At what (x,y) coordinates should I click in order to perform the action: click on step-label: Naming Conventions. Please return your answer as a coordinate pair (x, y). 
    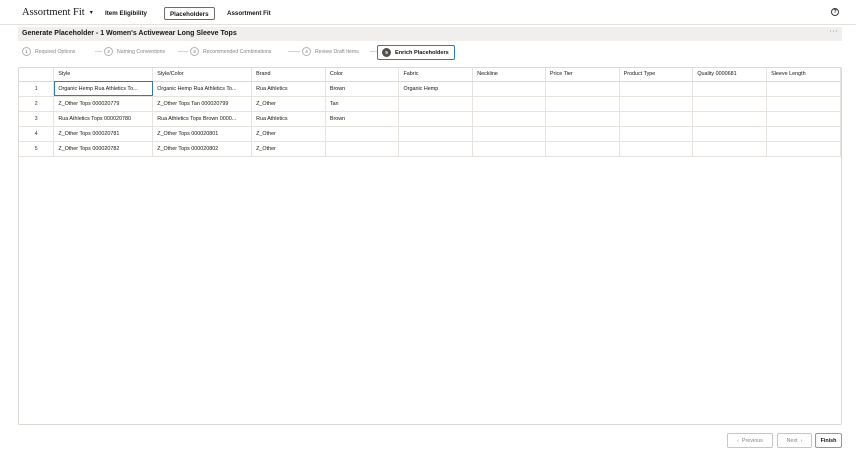
    Looking at the image, I should click on (141, 51).